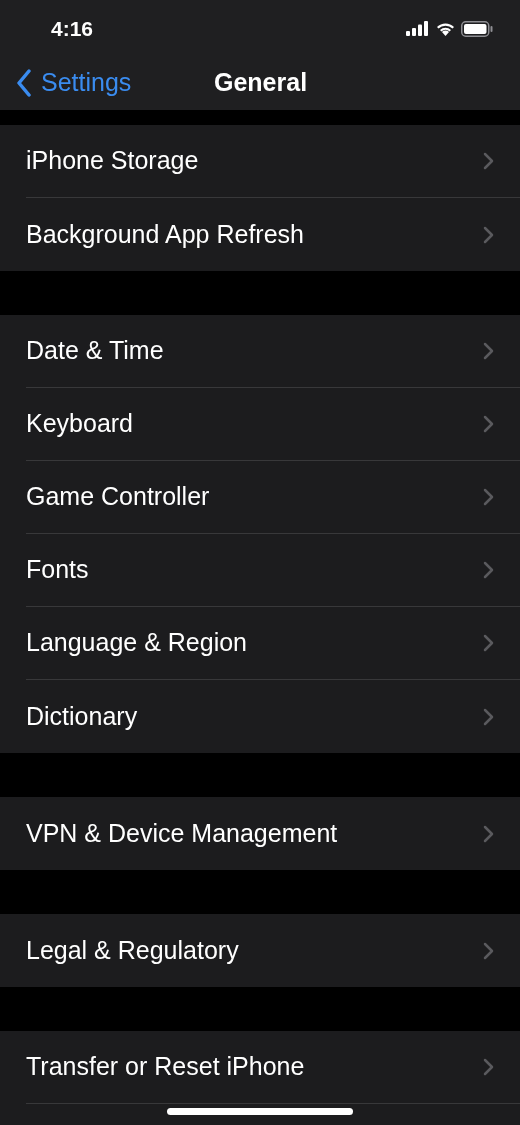 The image size is (520, 1125). What do you see at coordinates (273, 161) in the screenshot?
I see `settings-row: iPhone Storage` at bounding box center [273, 161].